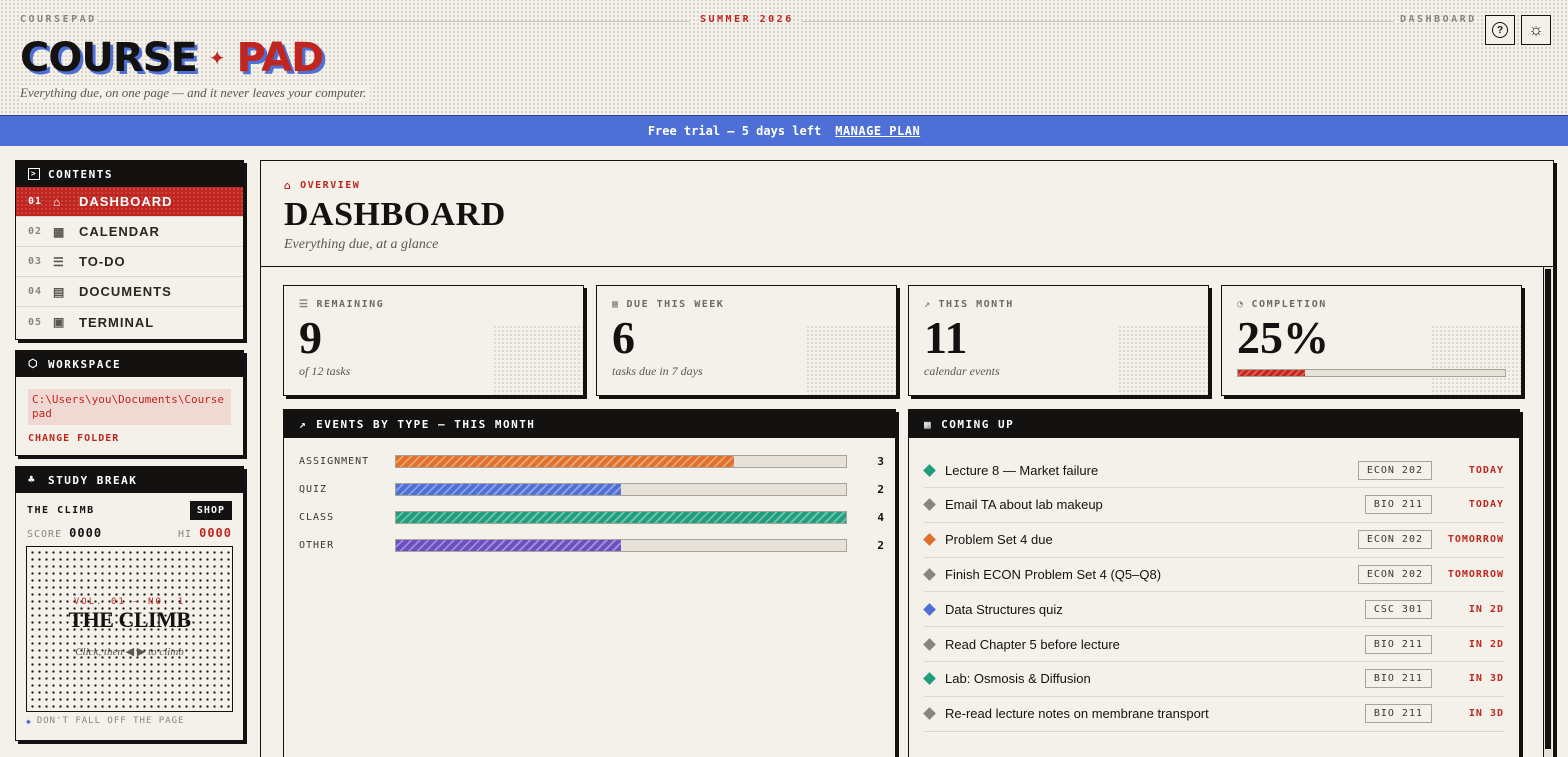 The height and width of the screenshot is (757, 1568). What do you see at coordinates (32, 479) in the screenshot?
I see `gamepad-icon: ♣` at bounding box center [32, 479].